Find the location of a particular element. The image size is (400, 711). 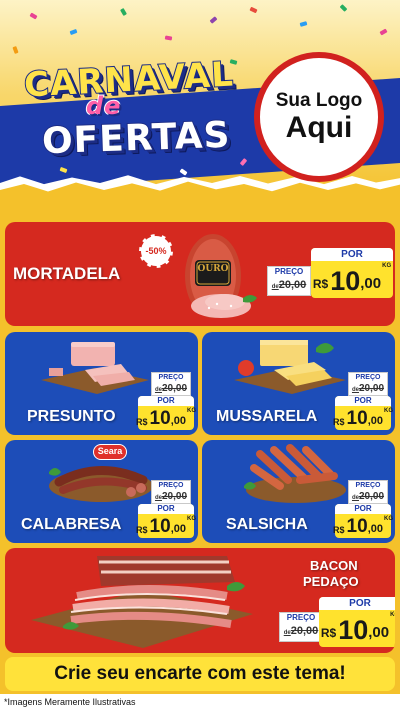

product-card-salsicha: SALSICHA PREÇO de20,00 POR R$ 10,00 KG is located at coordinates (298, 491).